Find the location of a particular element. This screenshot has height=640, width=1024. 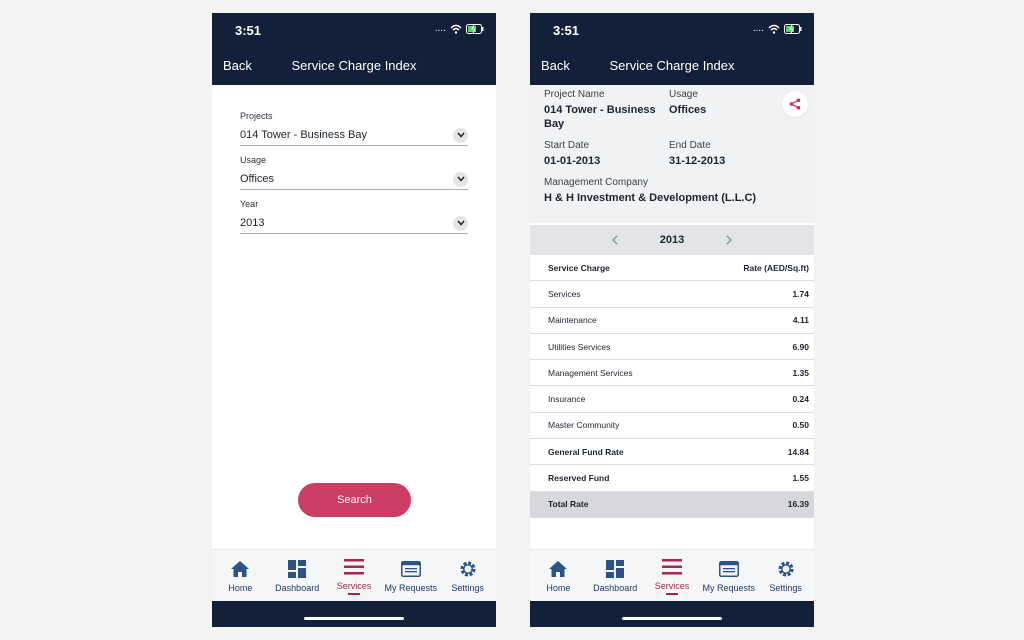

row-name: General Fund Rate is located at coordinates (586, 451).